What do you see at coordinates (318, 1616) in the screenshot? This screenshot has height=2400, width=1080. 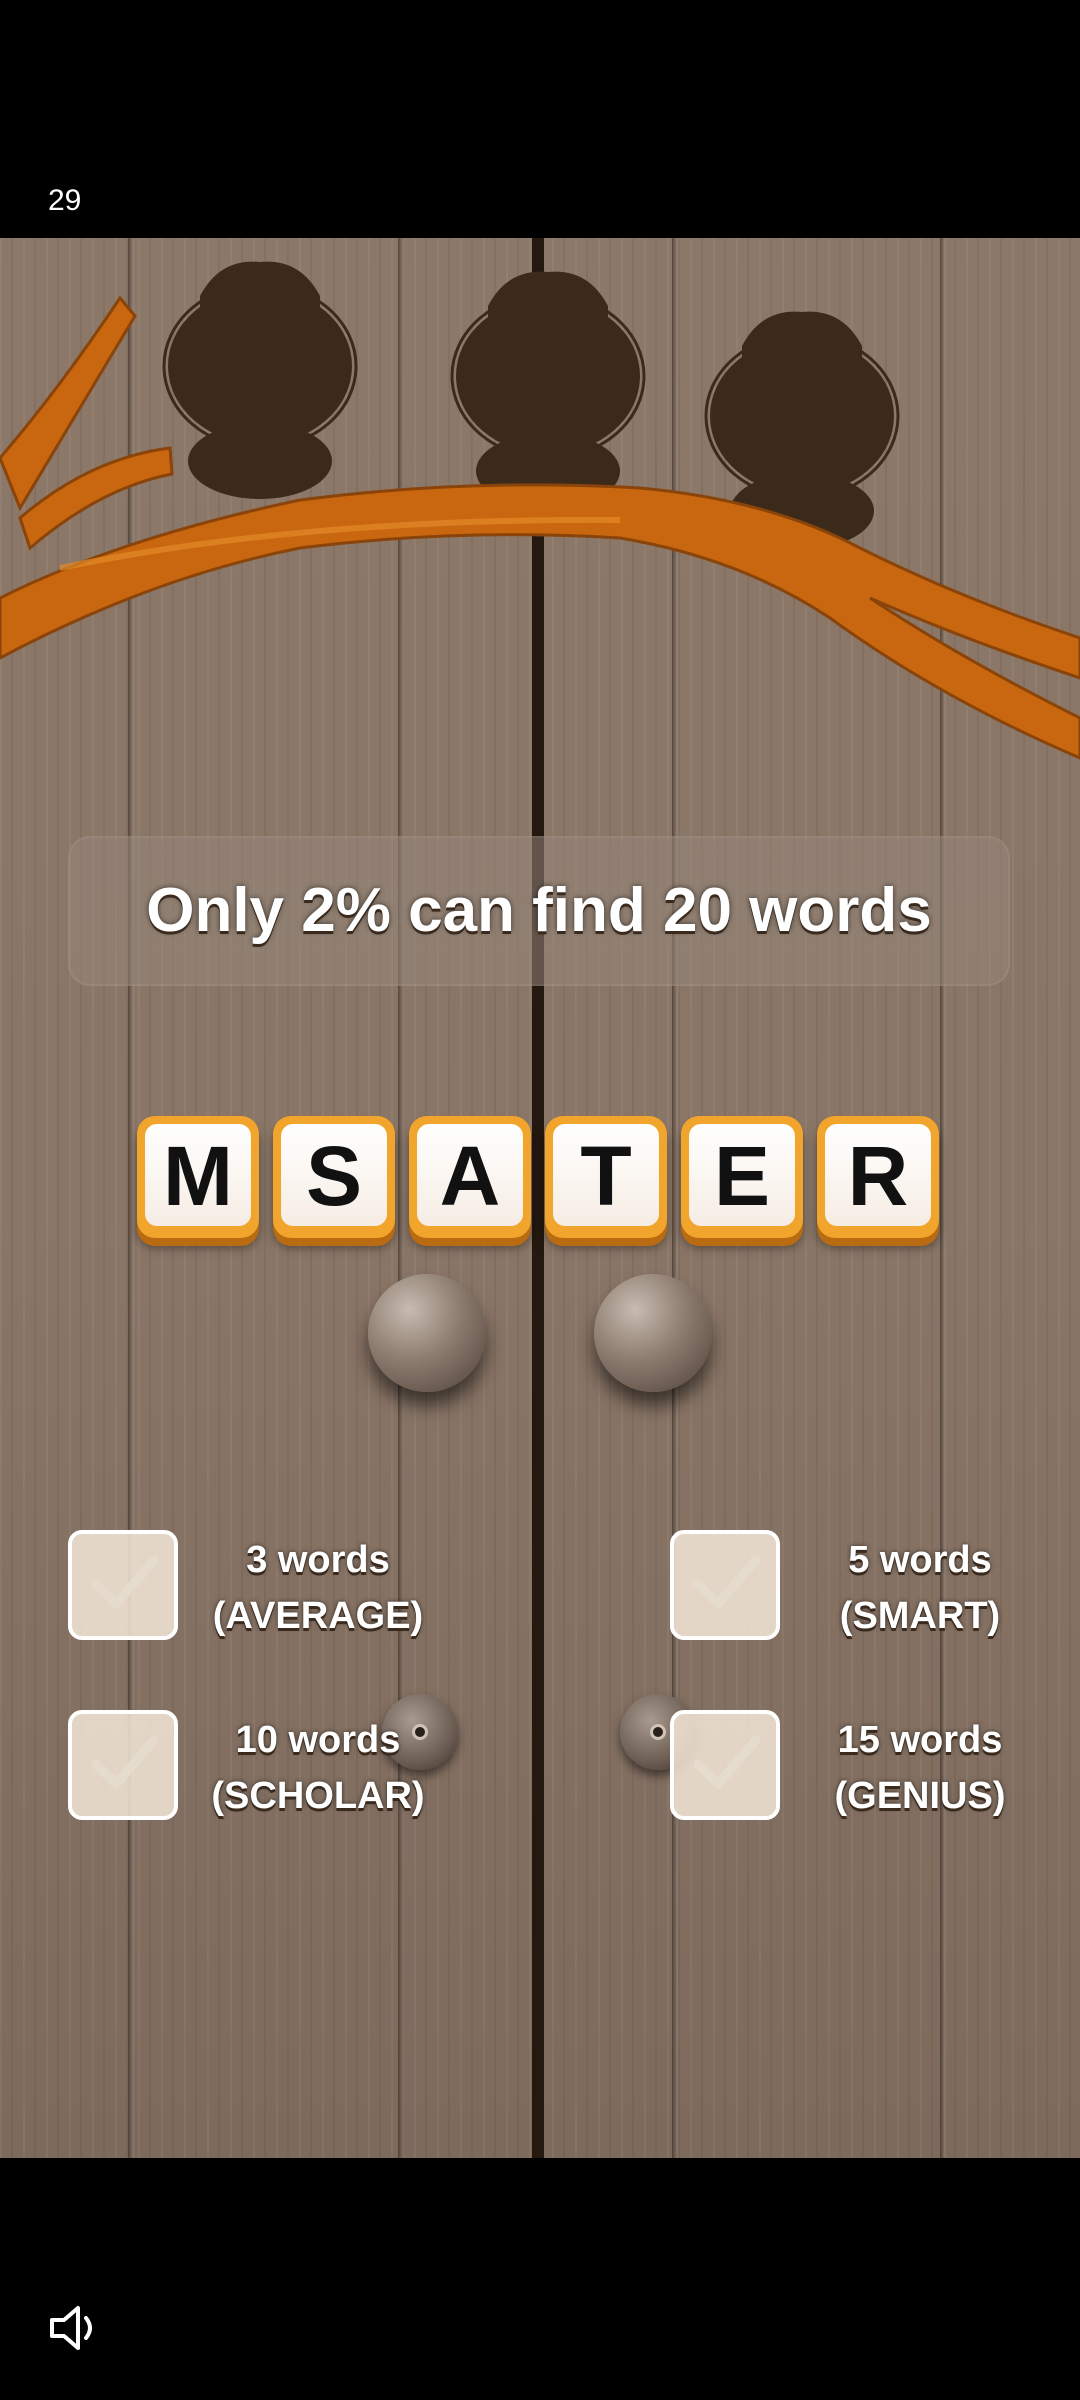 I see `goal-rank: (AVERAGE)` at bounding box center [318, 1616].